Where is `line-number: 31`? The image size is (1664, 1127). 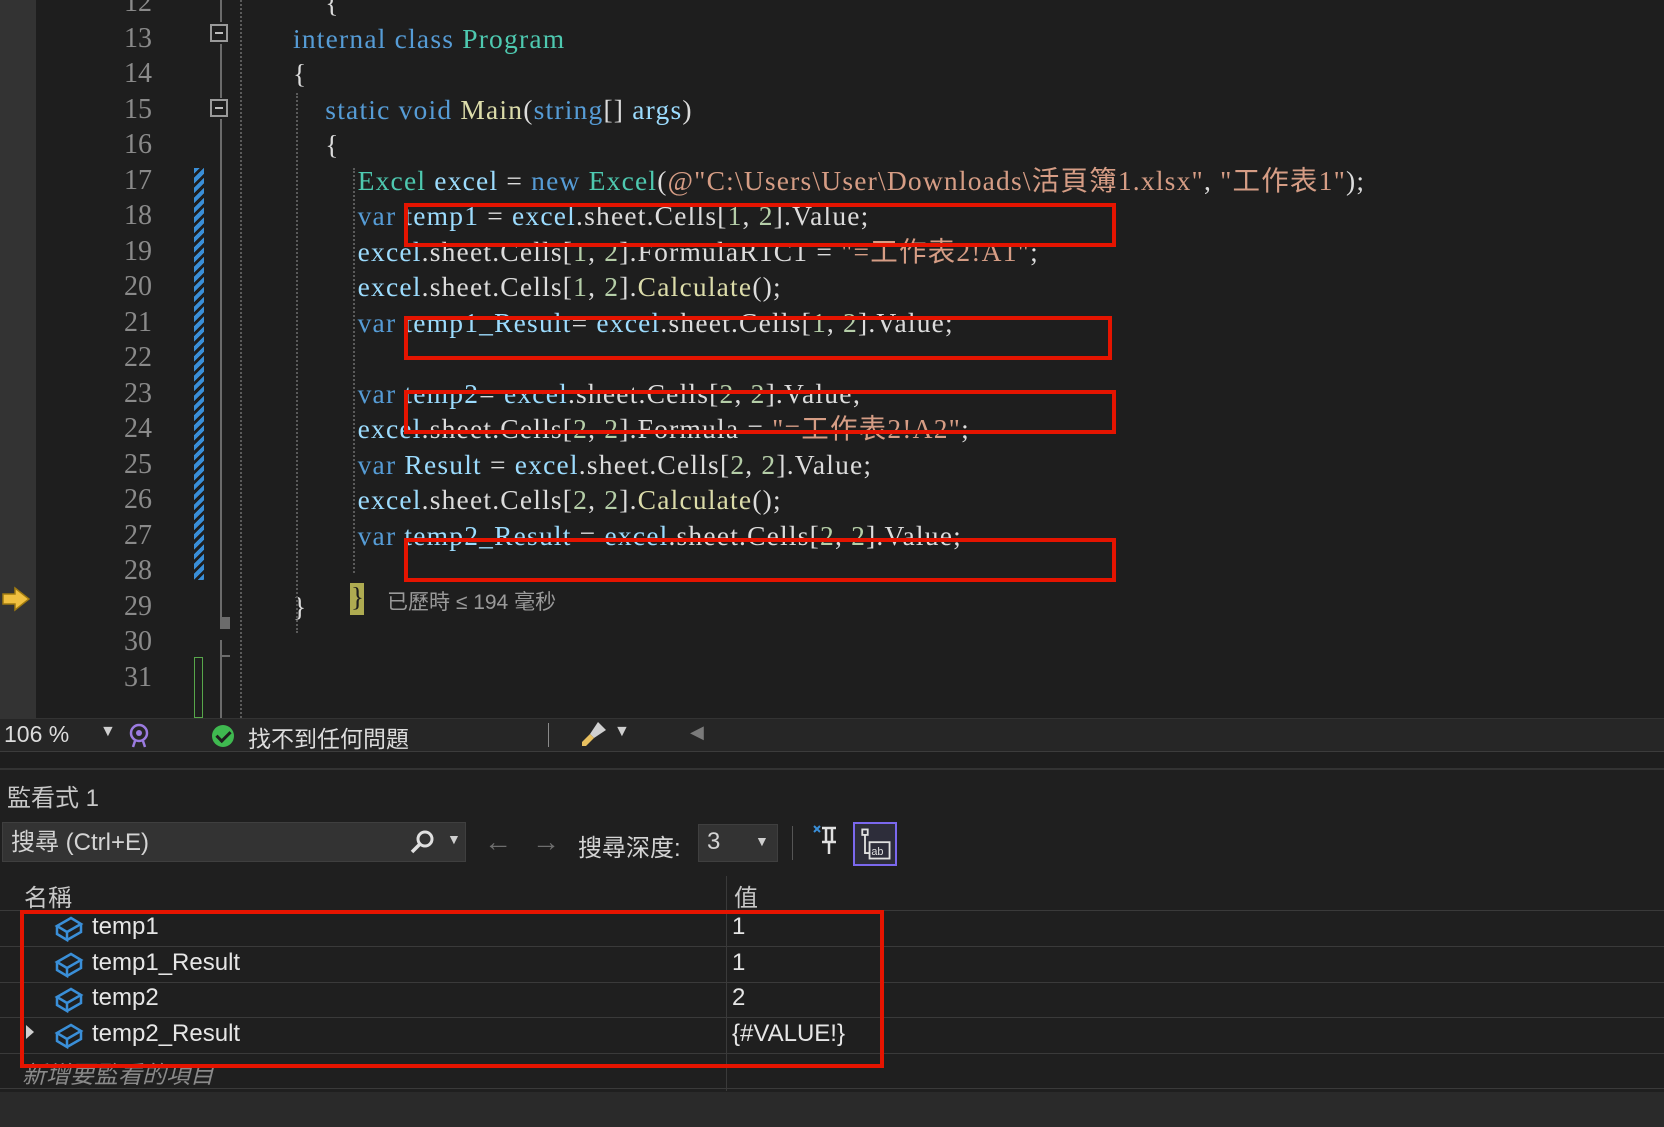
line-number: 31 is located at coordinates (138, 677).